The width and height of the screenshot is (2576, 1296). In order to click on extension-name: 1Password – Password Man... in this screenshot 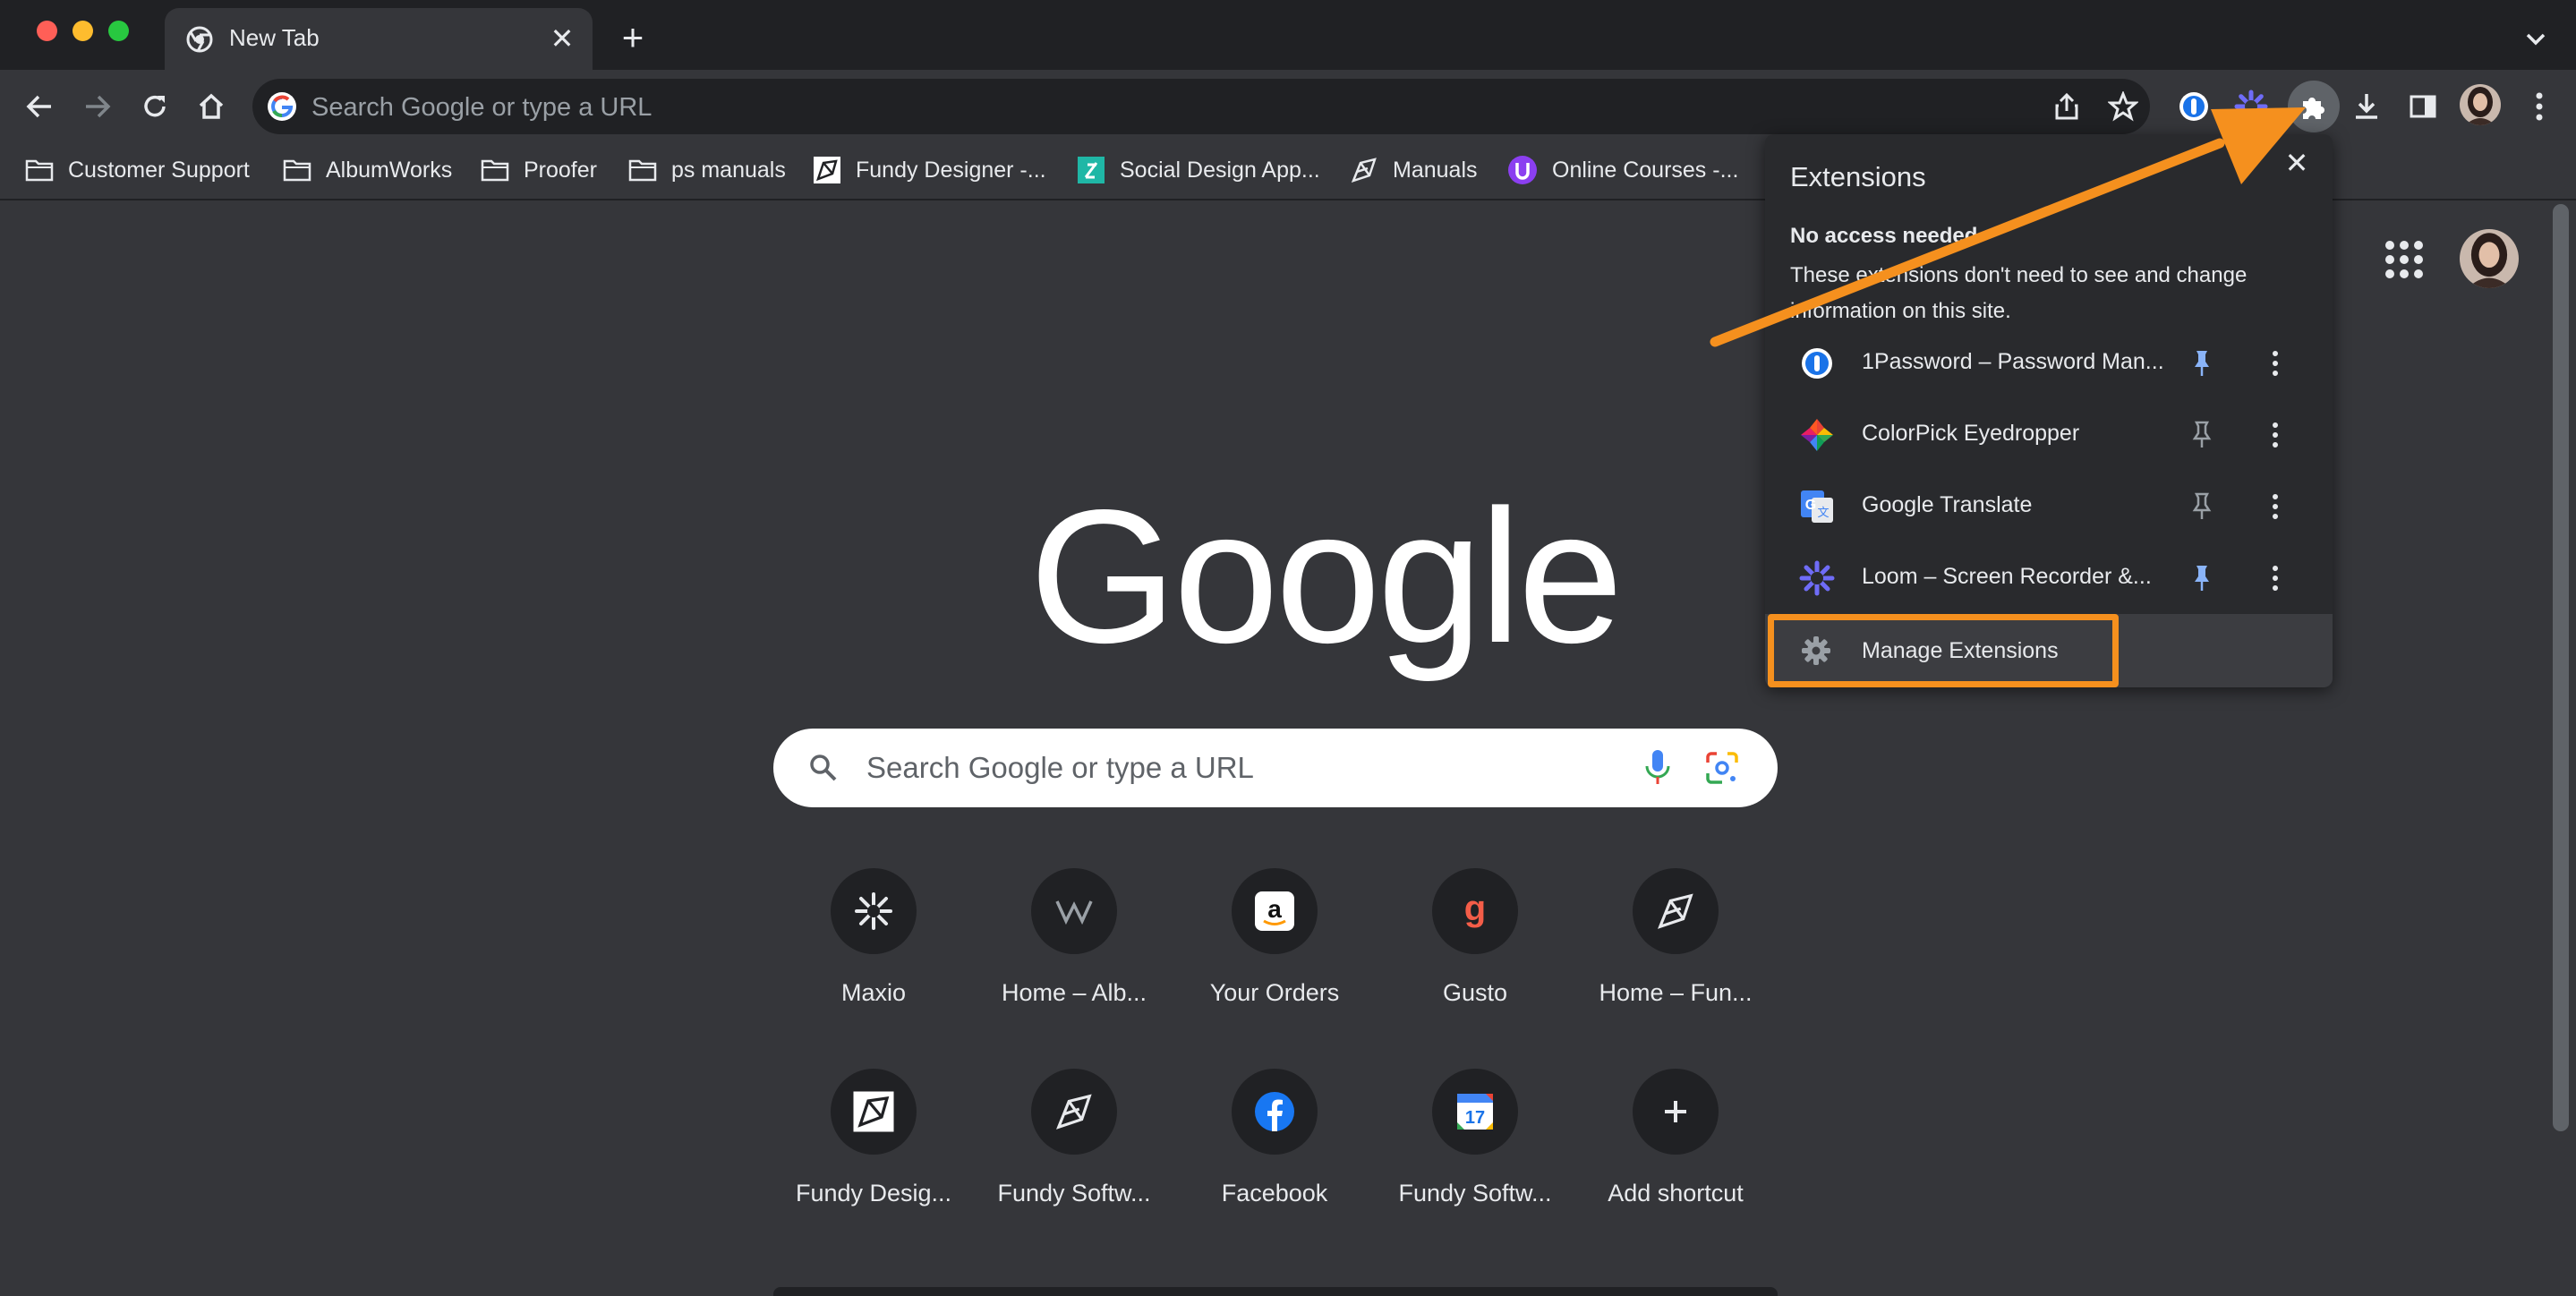, I will do `click(2013, 361)`.